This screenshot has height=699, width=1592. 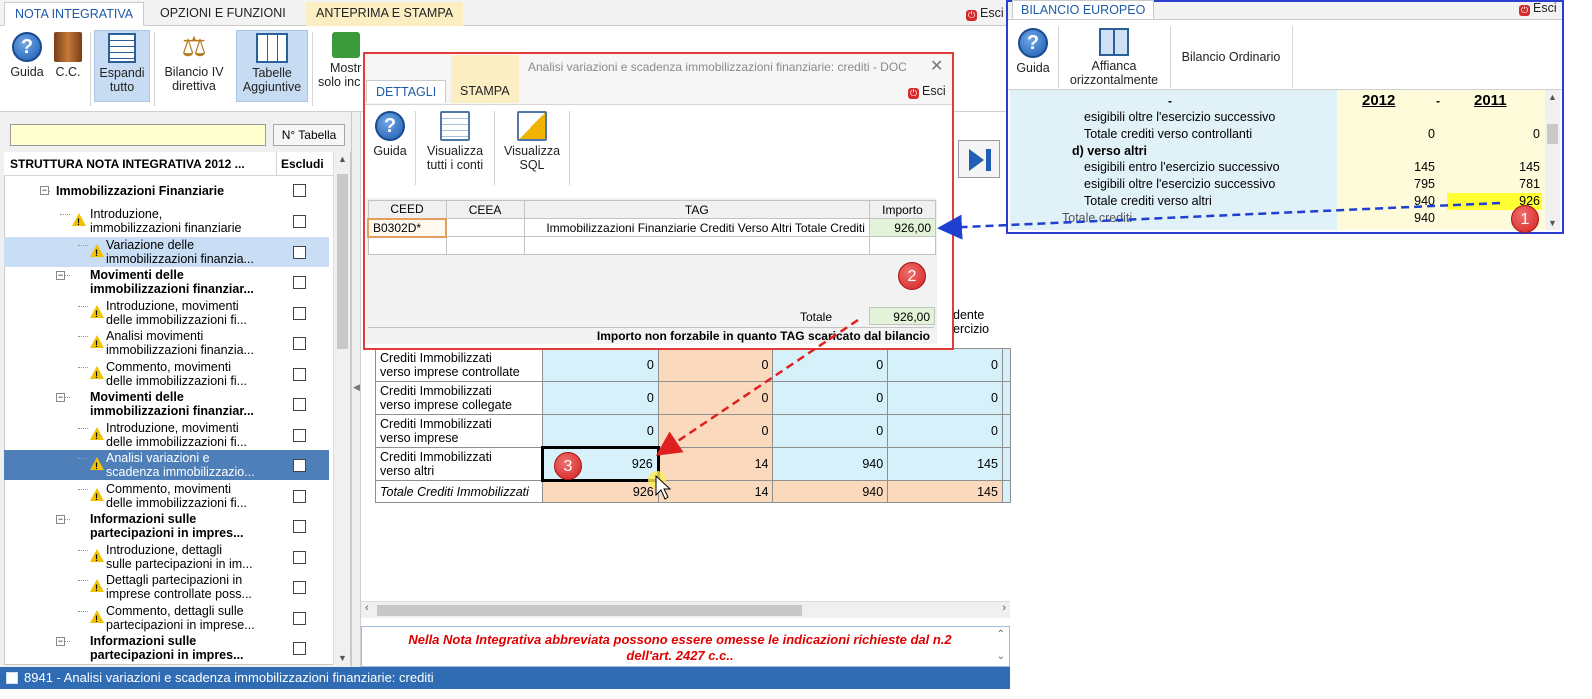 I want to click on be-esci-button: ⏻ Esci, so click(x=1538, y=8).